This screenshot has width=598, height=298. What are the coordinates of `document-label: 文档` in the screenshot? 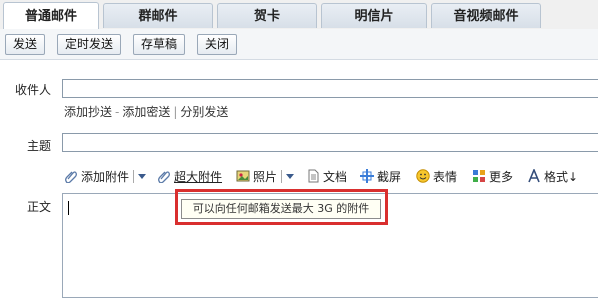 It's located at (335, 176).